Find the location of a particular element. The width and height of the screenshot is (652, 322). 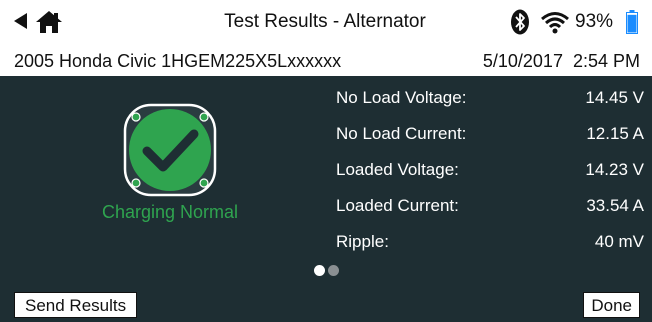

reading-label: Loaded Voltage: is located at coordinates (397, 169).